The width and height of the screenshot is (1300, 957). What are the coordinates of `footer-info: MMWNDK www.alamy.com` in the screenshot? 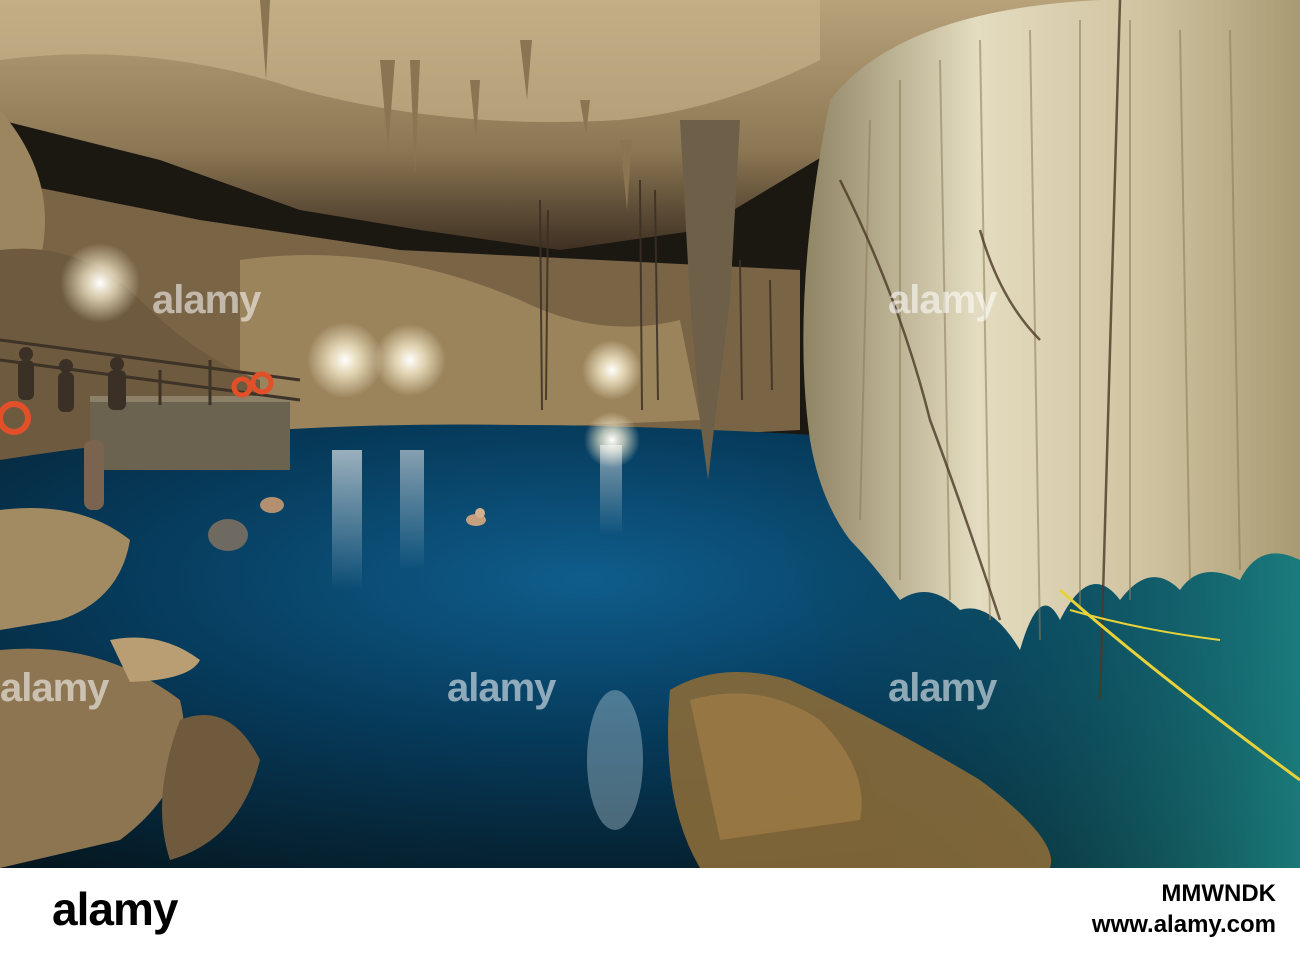 It's located at (1184, 910).